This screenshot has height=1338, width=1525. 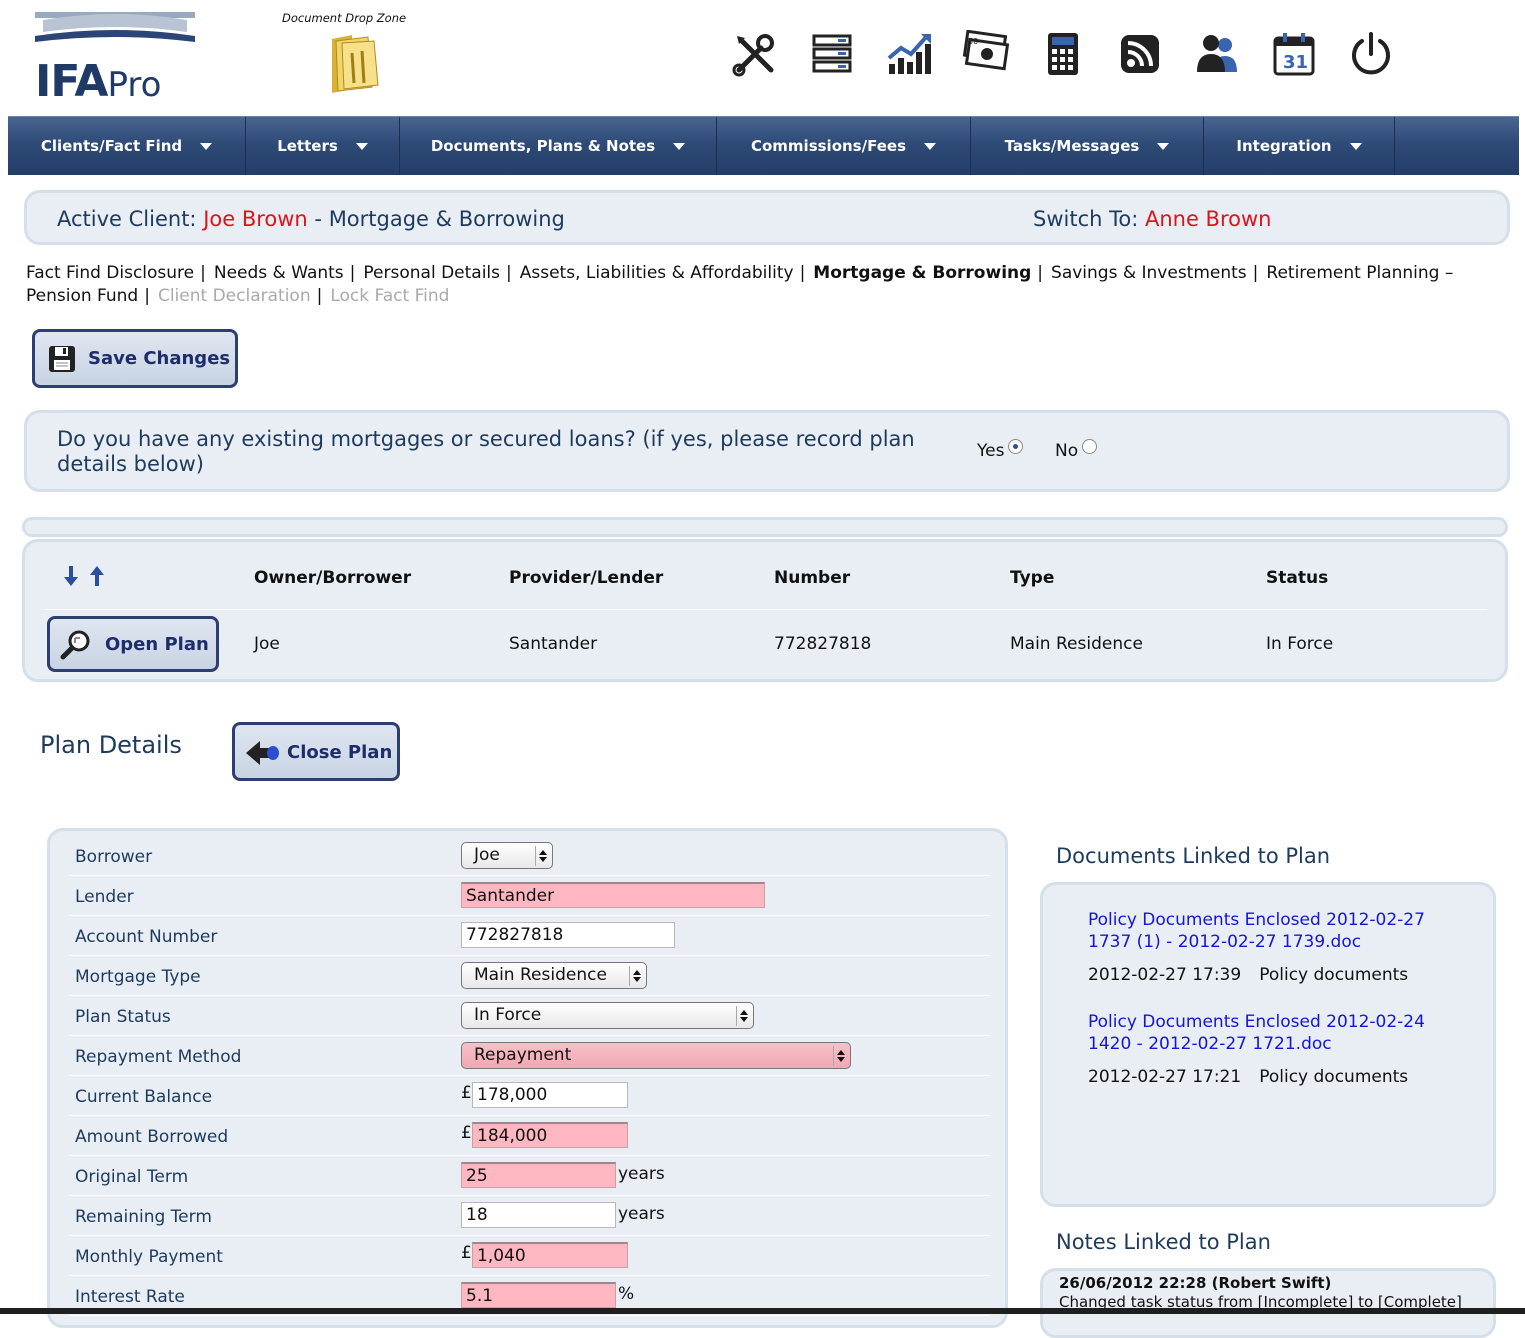 I want to click on nav-tasks-messages: Tasks/Messages, so click(x=1087, y=146).